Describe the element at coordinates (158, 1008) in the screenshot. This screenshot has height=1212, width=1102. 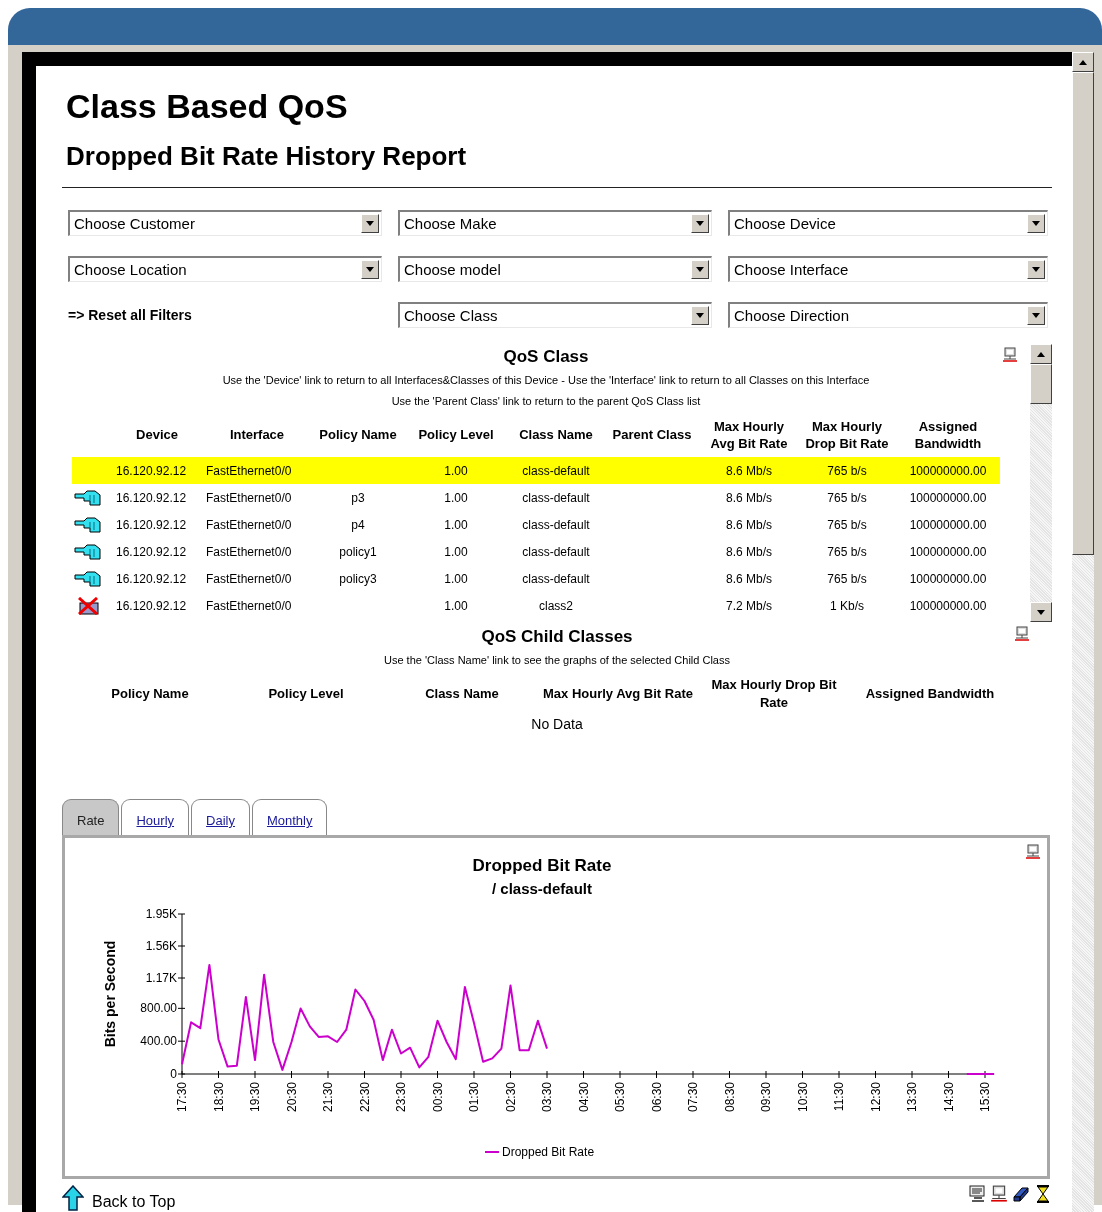
I see `y-tick-label: 800.00` at that location.